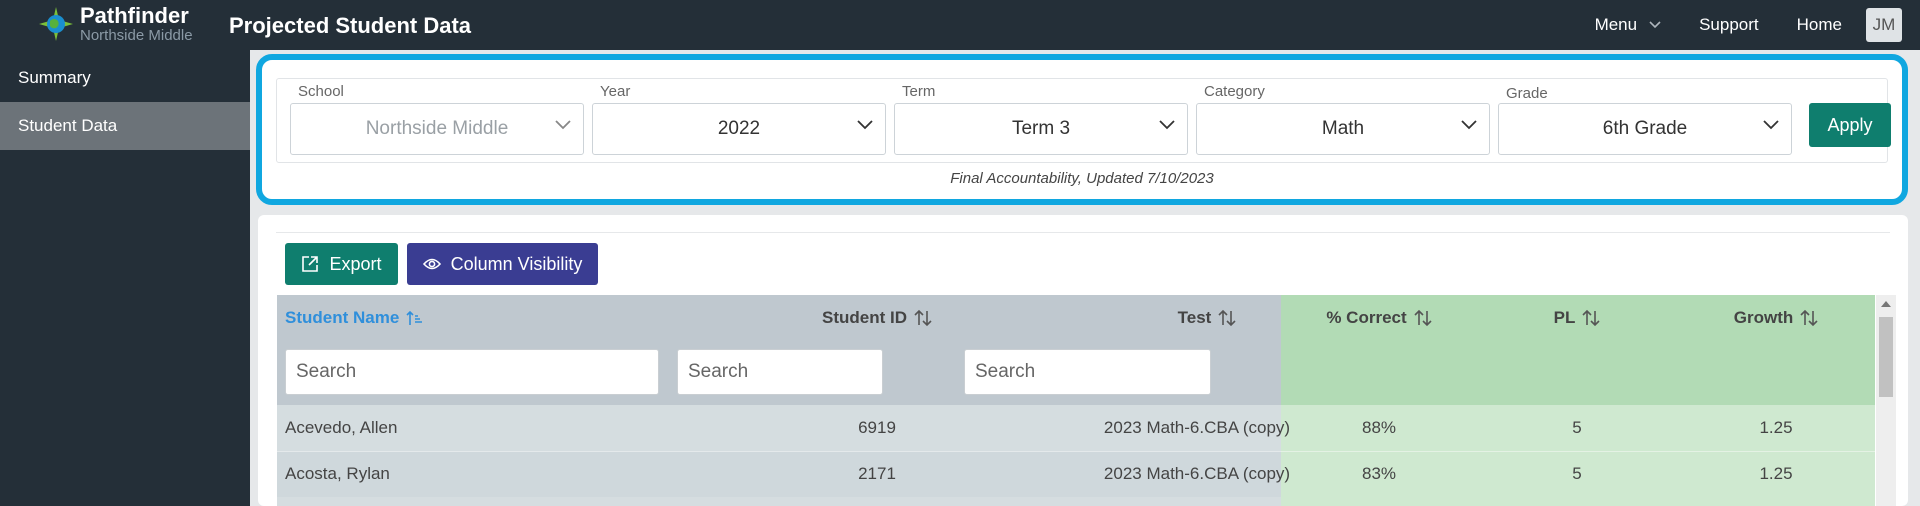  What do you see at coordinates (125, 78) in the screenshot?
I see `sidebar-item-summary: Summary` at bounding box center [125, 78].